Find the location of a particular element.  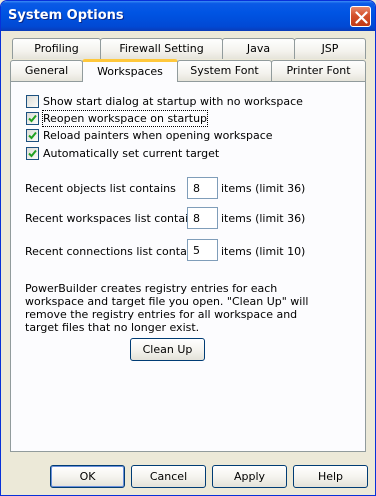

reopen-workspace-label: Reopen workspace on startup is located at coordinates (125, 118).